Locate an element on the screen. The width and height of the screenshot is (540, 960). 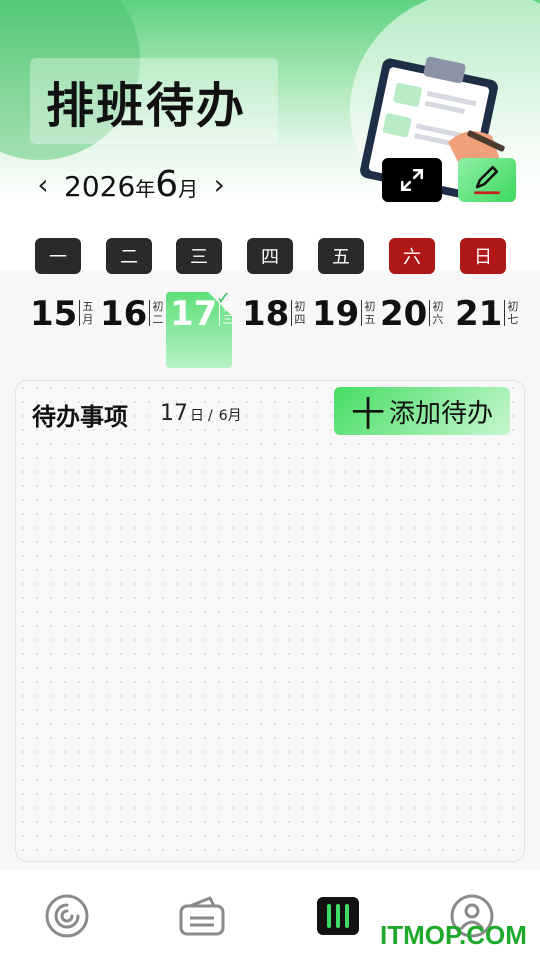
todo-title: 待办事项 is located at coordinates (80, 417).